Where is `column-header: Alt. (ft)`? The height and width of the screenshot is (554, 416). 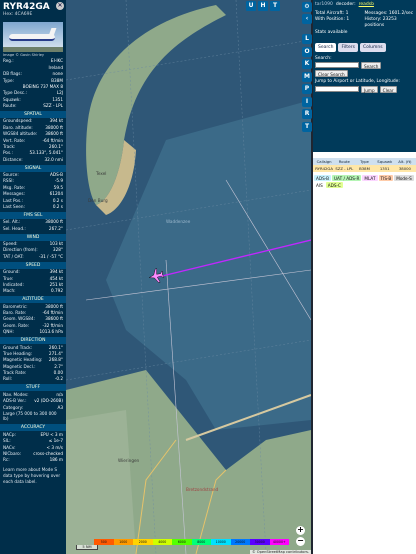 column-header: Alt. (ft) is located at coordinates (405, 161).